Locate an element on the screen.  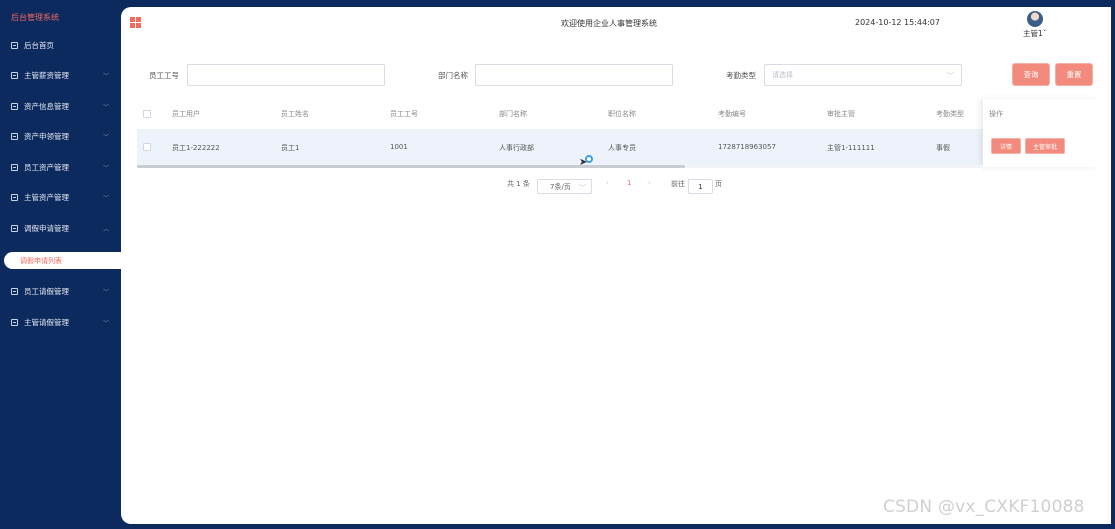
sidebar-item-leave-adjust: 调假申请管理 ﹀ is located at coordinates (60, 228).